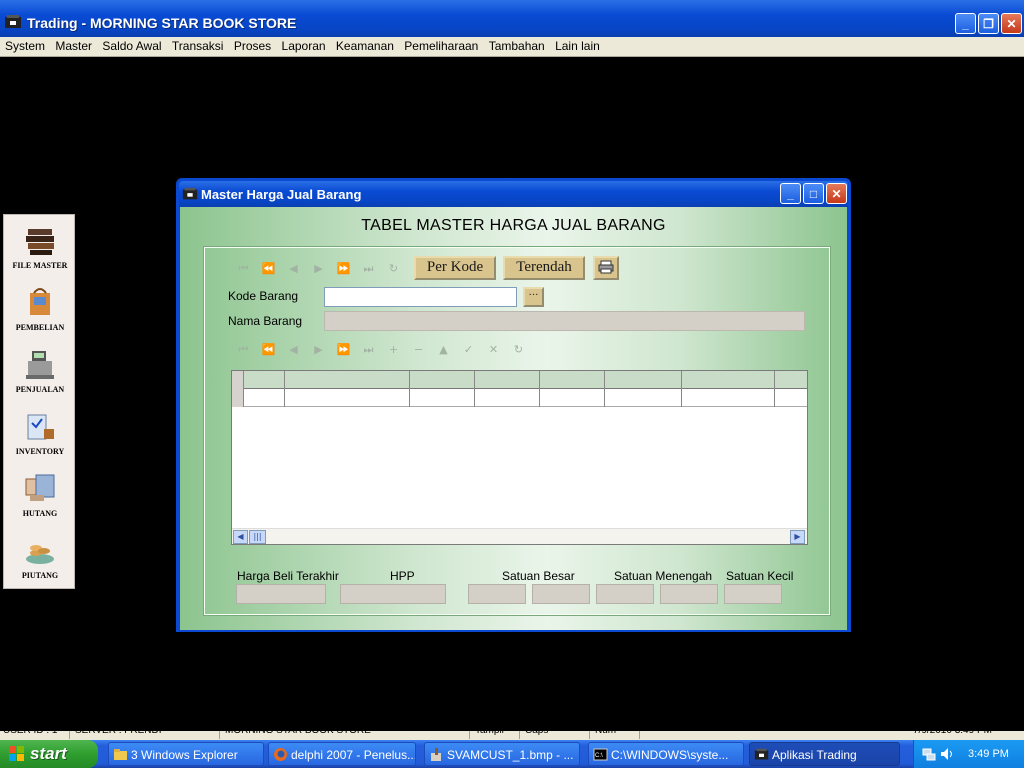 The height and width of the screenshot is (768, 1024). Describe the element at coordinates (195, 45) in the screenshot. I see `menu-transaksi: Transaksi` at that location.